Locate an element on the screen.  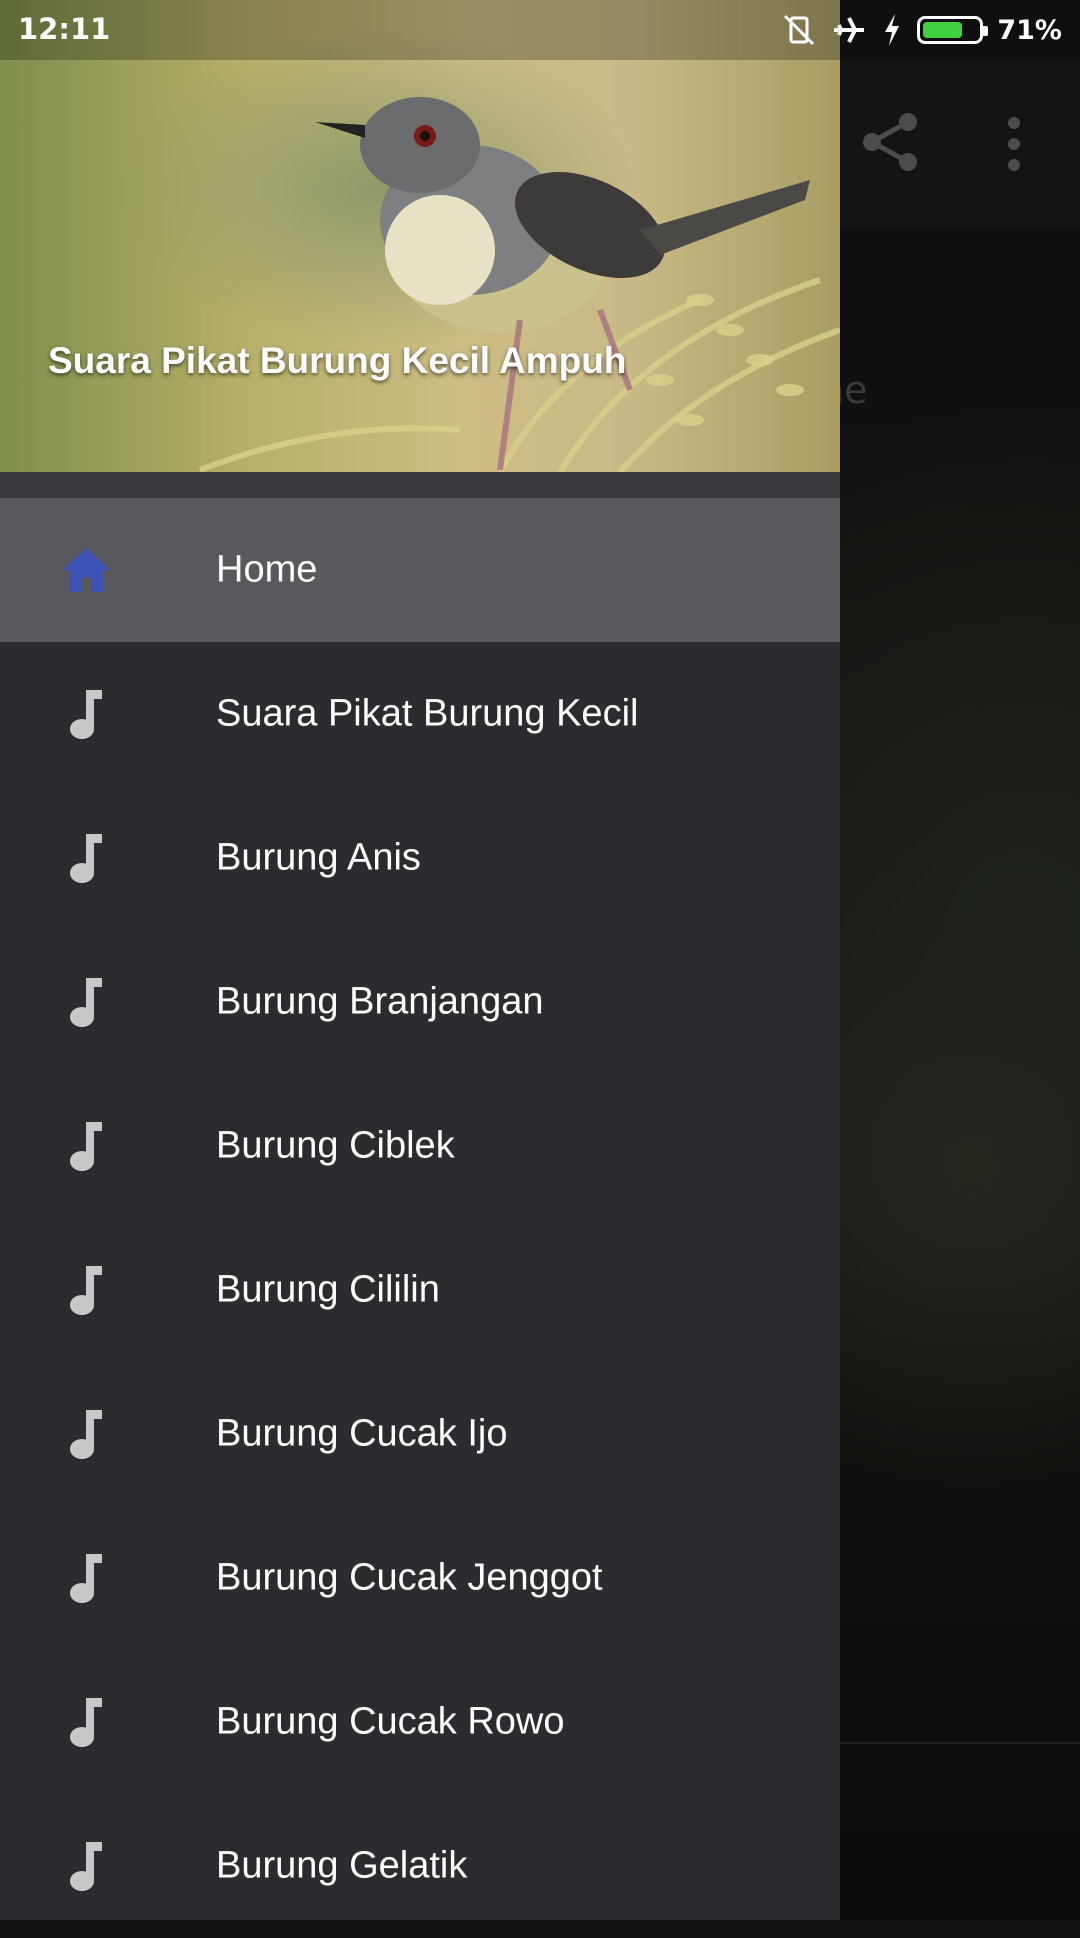
header-divider is located at coordinates (420, 485).